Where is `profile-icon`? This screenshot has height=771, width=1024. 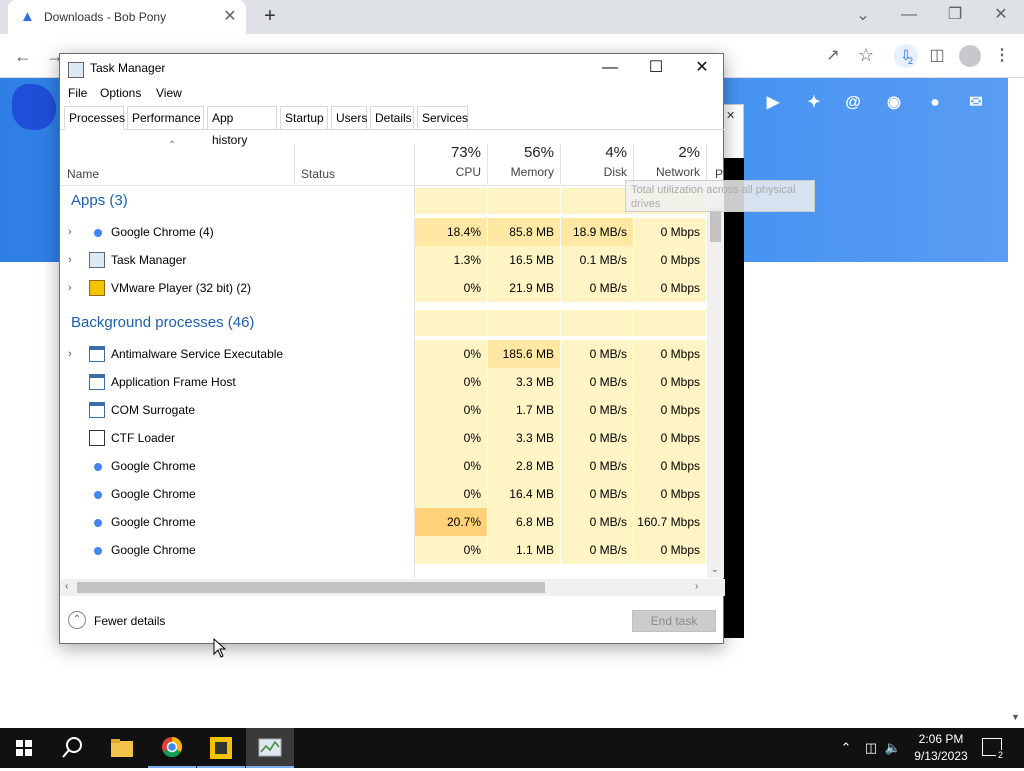 profile-icon is located at coordinates (970, 56).